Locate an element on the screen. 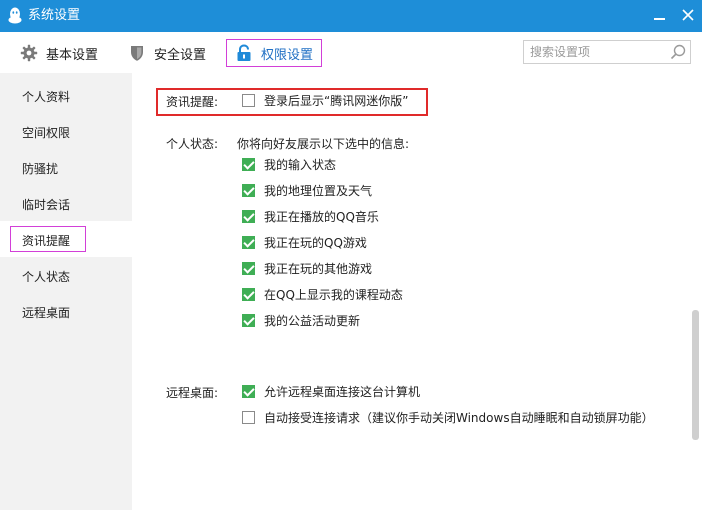 The height and width of the screenshot is (510, 702). sidebar-item-space-permission: 空间权限 is located at coordinates (66, 131).